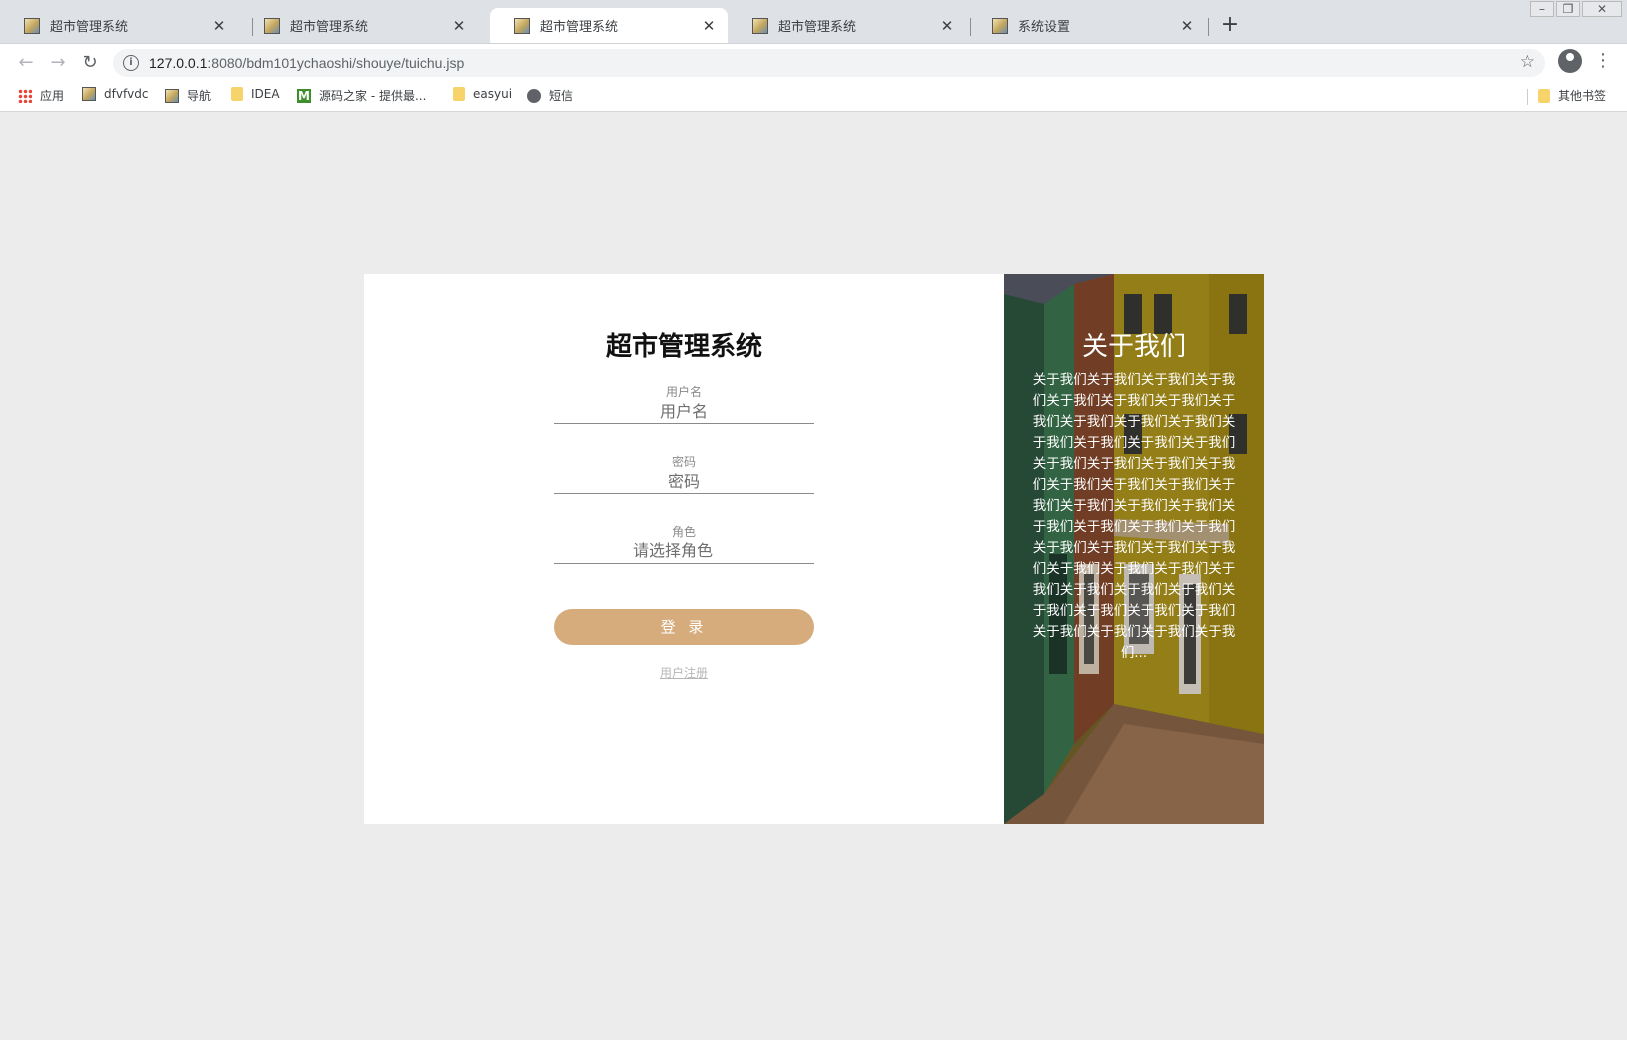  What do you see at coordinates (199, 96) in the screenshot?
I see `bookmark-label: 导航` at bounding box center [199, 96].